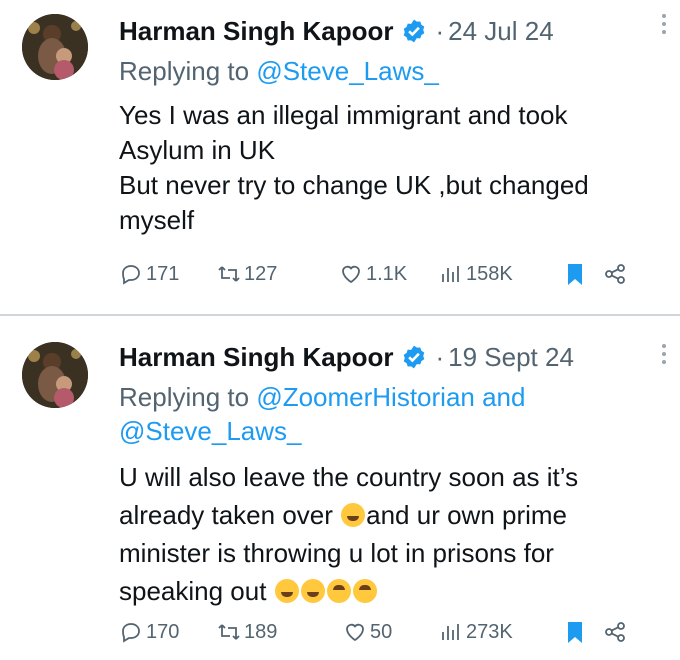 This screenshot has height=660, width=680. What do you see at coordinates (261, 273) in the screenshot?
I see `retweet-count: 127` at bounding box center [261, 273].